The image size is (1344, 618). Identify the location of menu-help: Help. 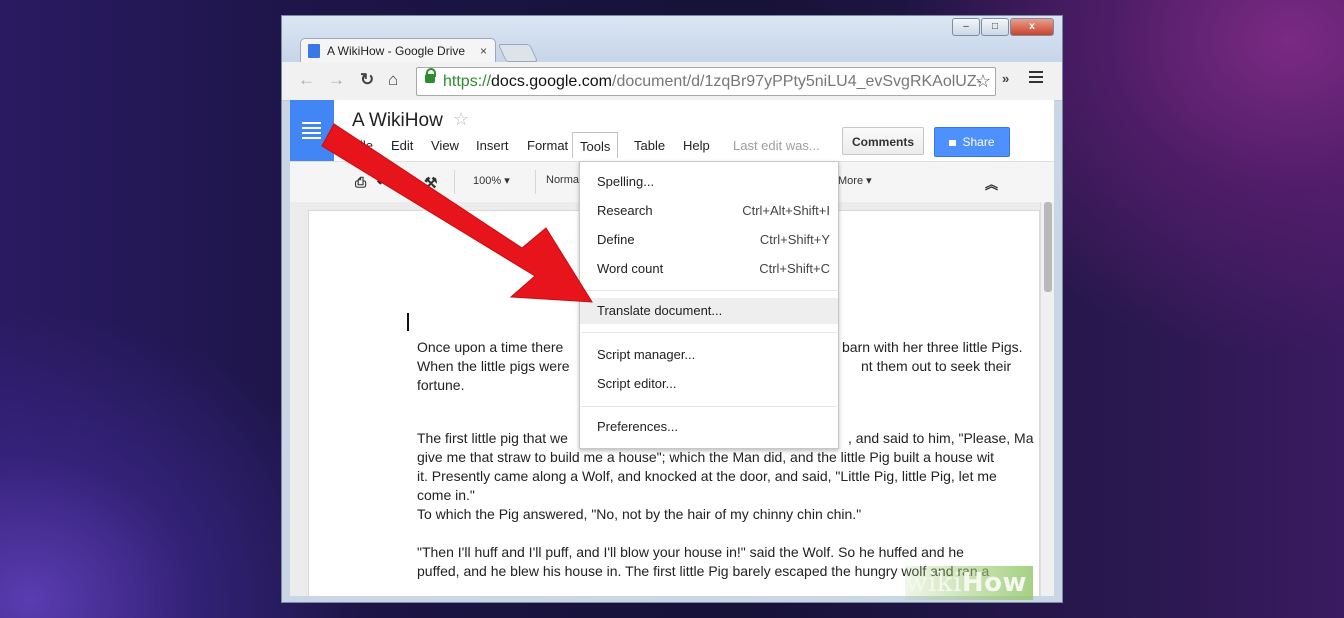
(696, 145).